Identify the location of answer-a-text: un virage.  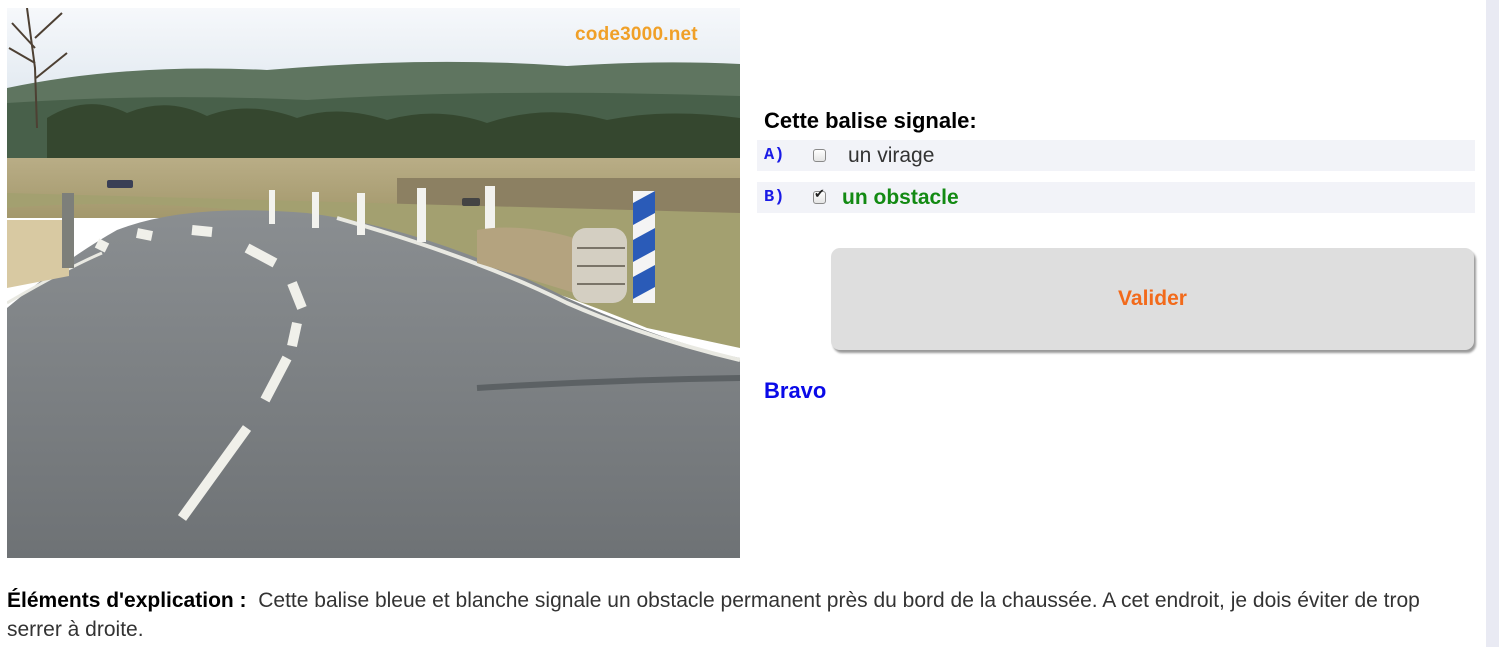
(891, 155).